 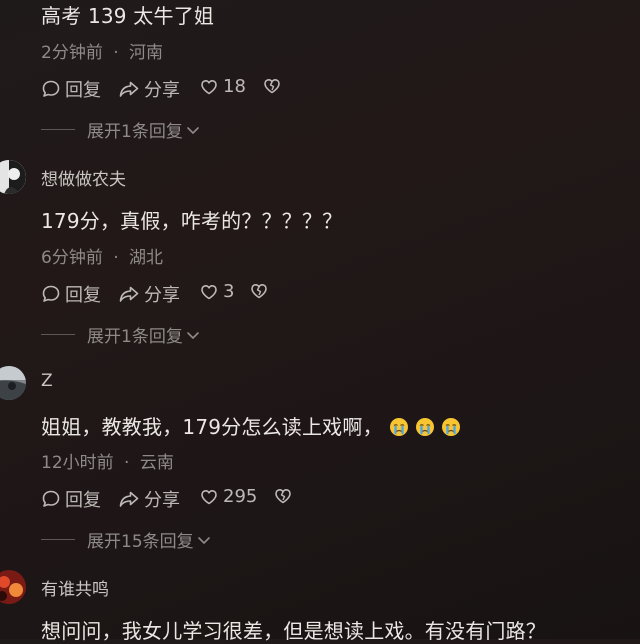 I want to click on username: 想做做农夫, so click(x=83, y=177).